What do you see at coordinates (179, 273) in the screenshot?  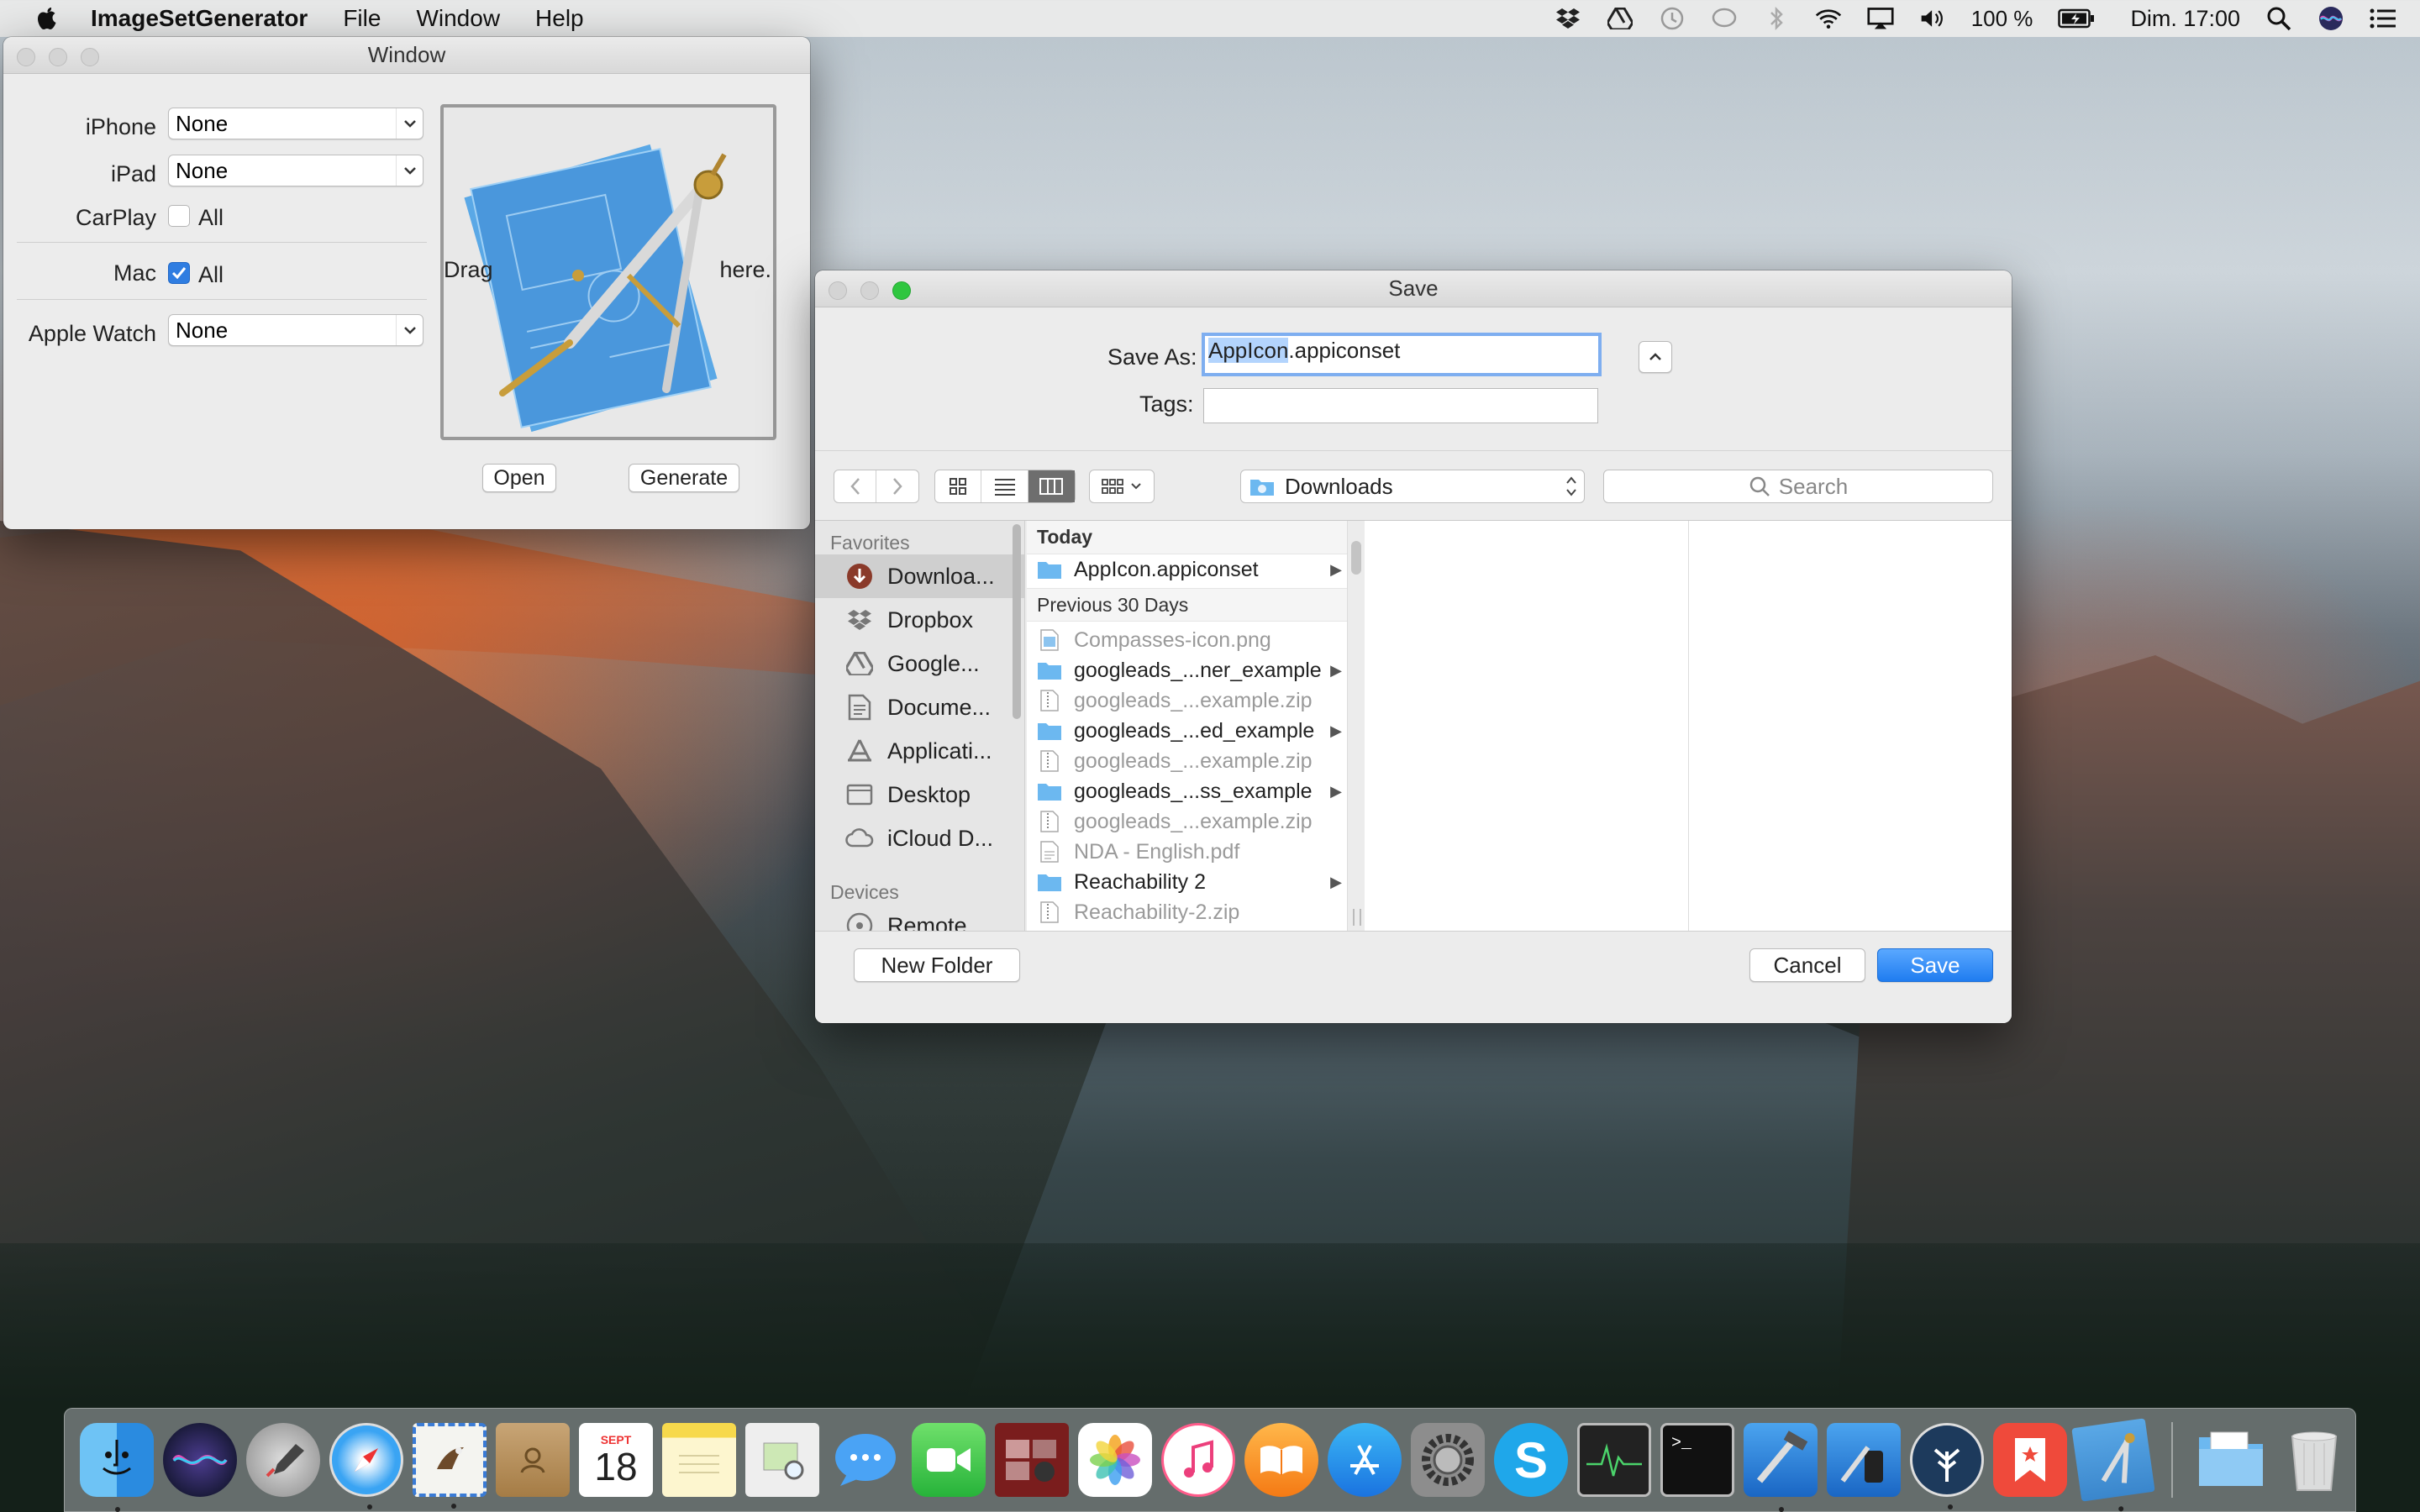 I see `mac-all-checkbox` at bounding box center [179, 273].